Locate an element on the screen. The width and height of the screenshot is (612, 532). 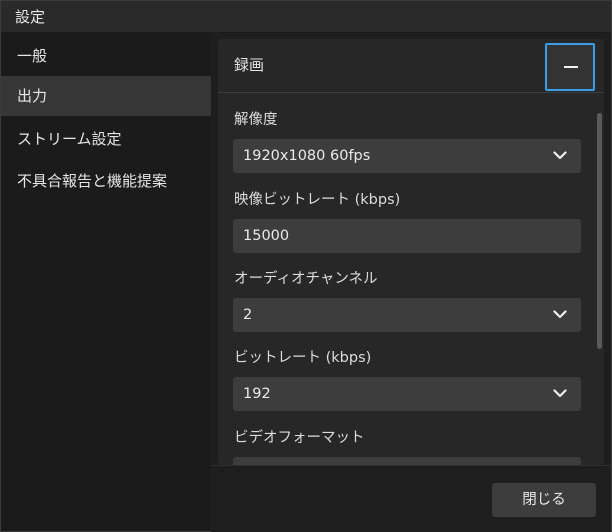
close-button: 閉じる is located at coordinates (544, 500).